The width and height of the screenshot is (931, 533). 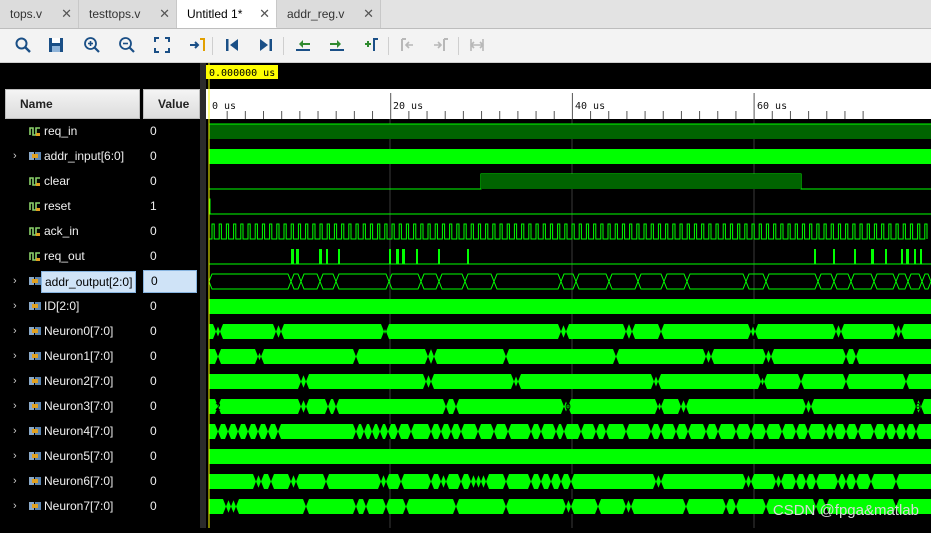 What do you see at coordinates (72, 456) in the screenshot?
I see `signal-row-neuron5: › Neuron5[7:0]` at bounding box center [72, 456].